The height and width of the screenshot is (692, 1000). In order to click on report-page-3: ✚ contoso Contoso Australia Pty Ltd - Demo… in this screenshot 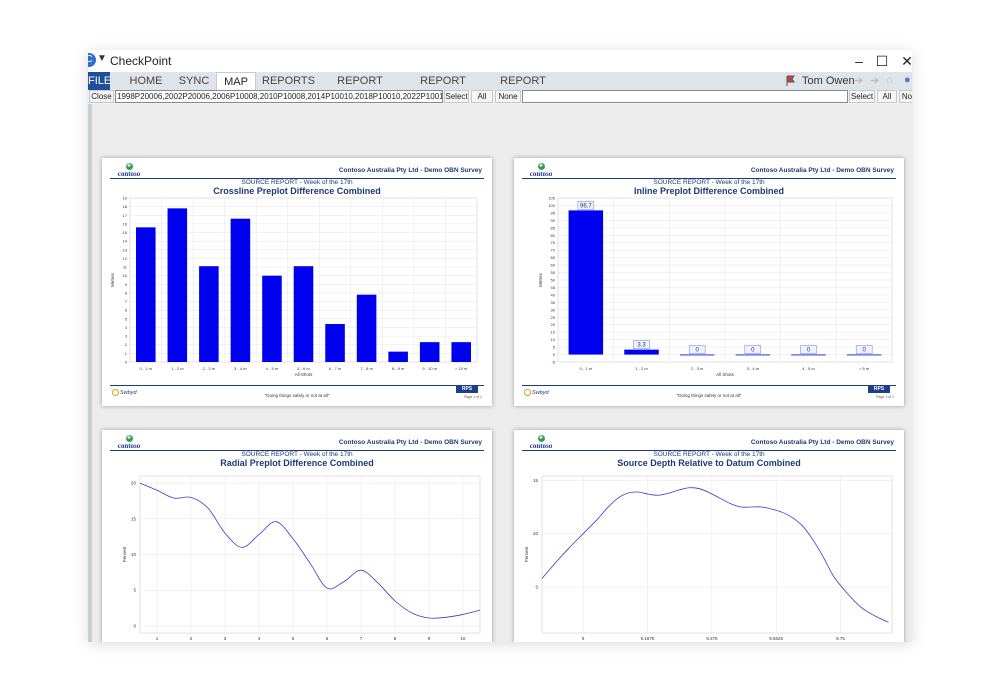, I will do `click(297, 536)`.